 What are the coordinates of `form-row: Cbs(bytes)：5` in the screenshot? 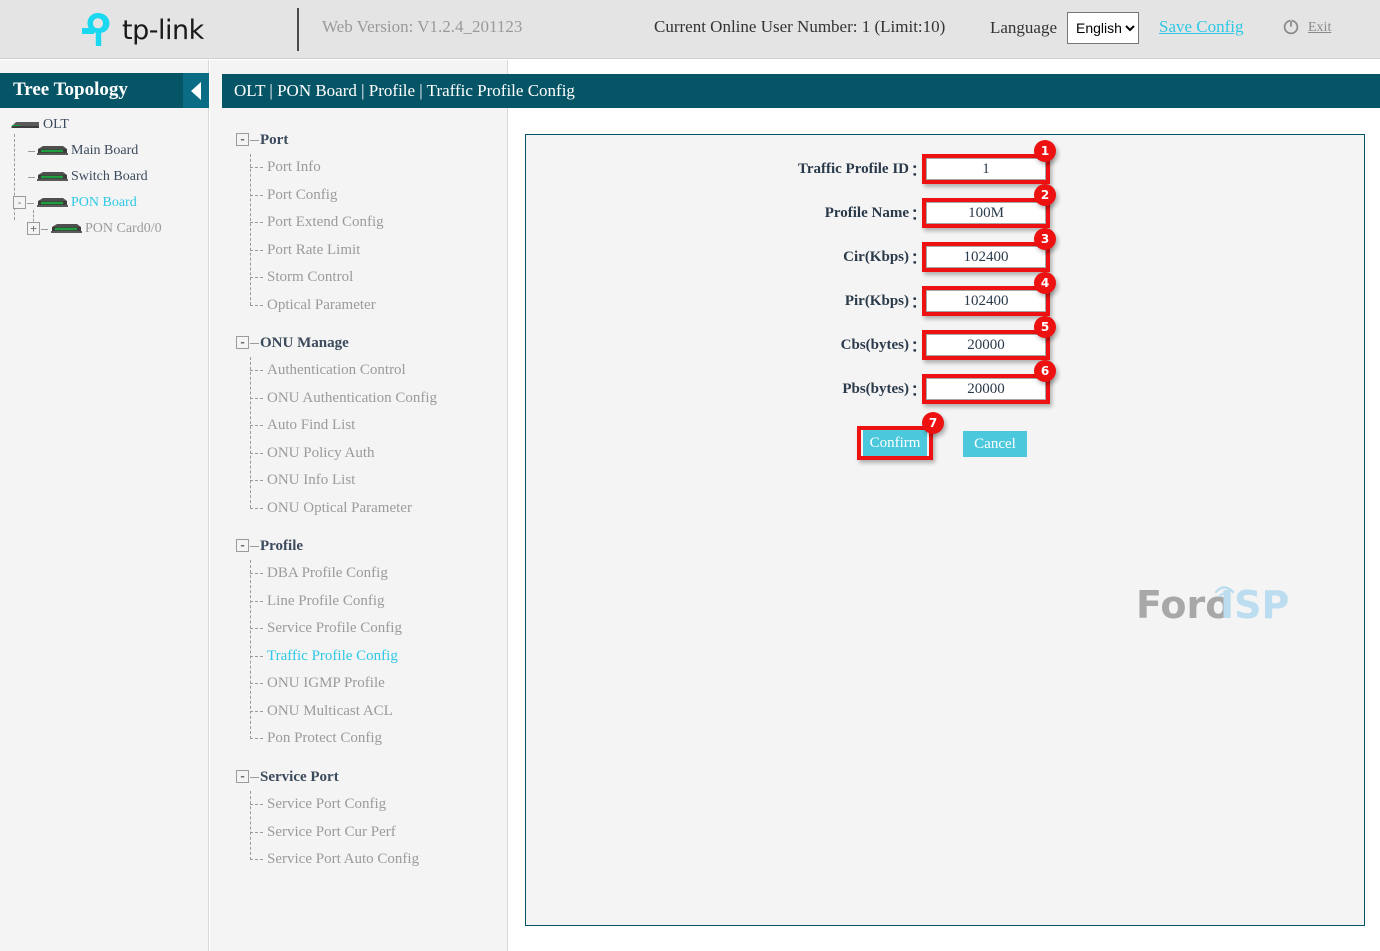 It's located at (946, 339).